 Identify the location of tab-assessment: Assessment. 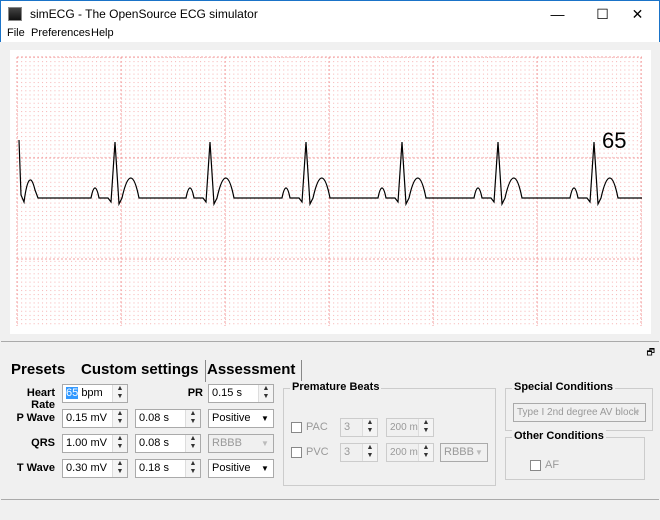
(252, 371).